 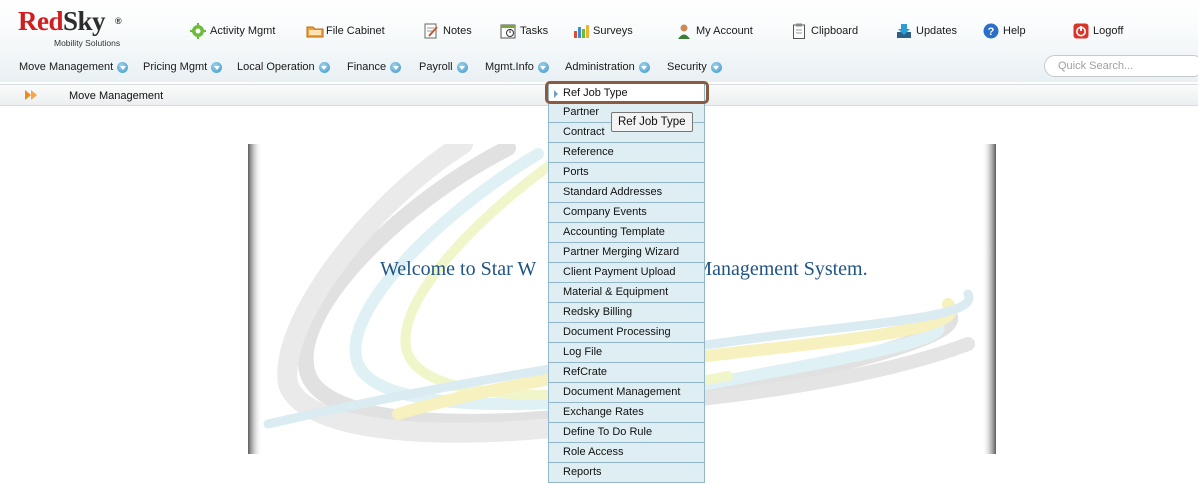 I want to click on toplink-updates: Updates, so click(x=926, y=31).